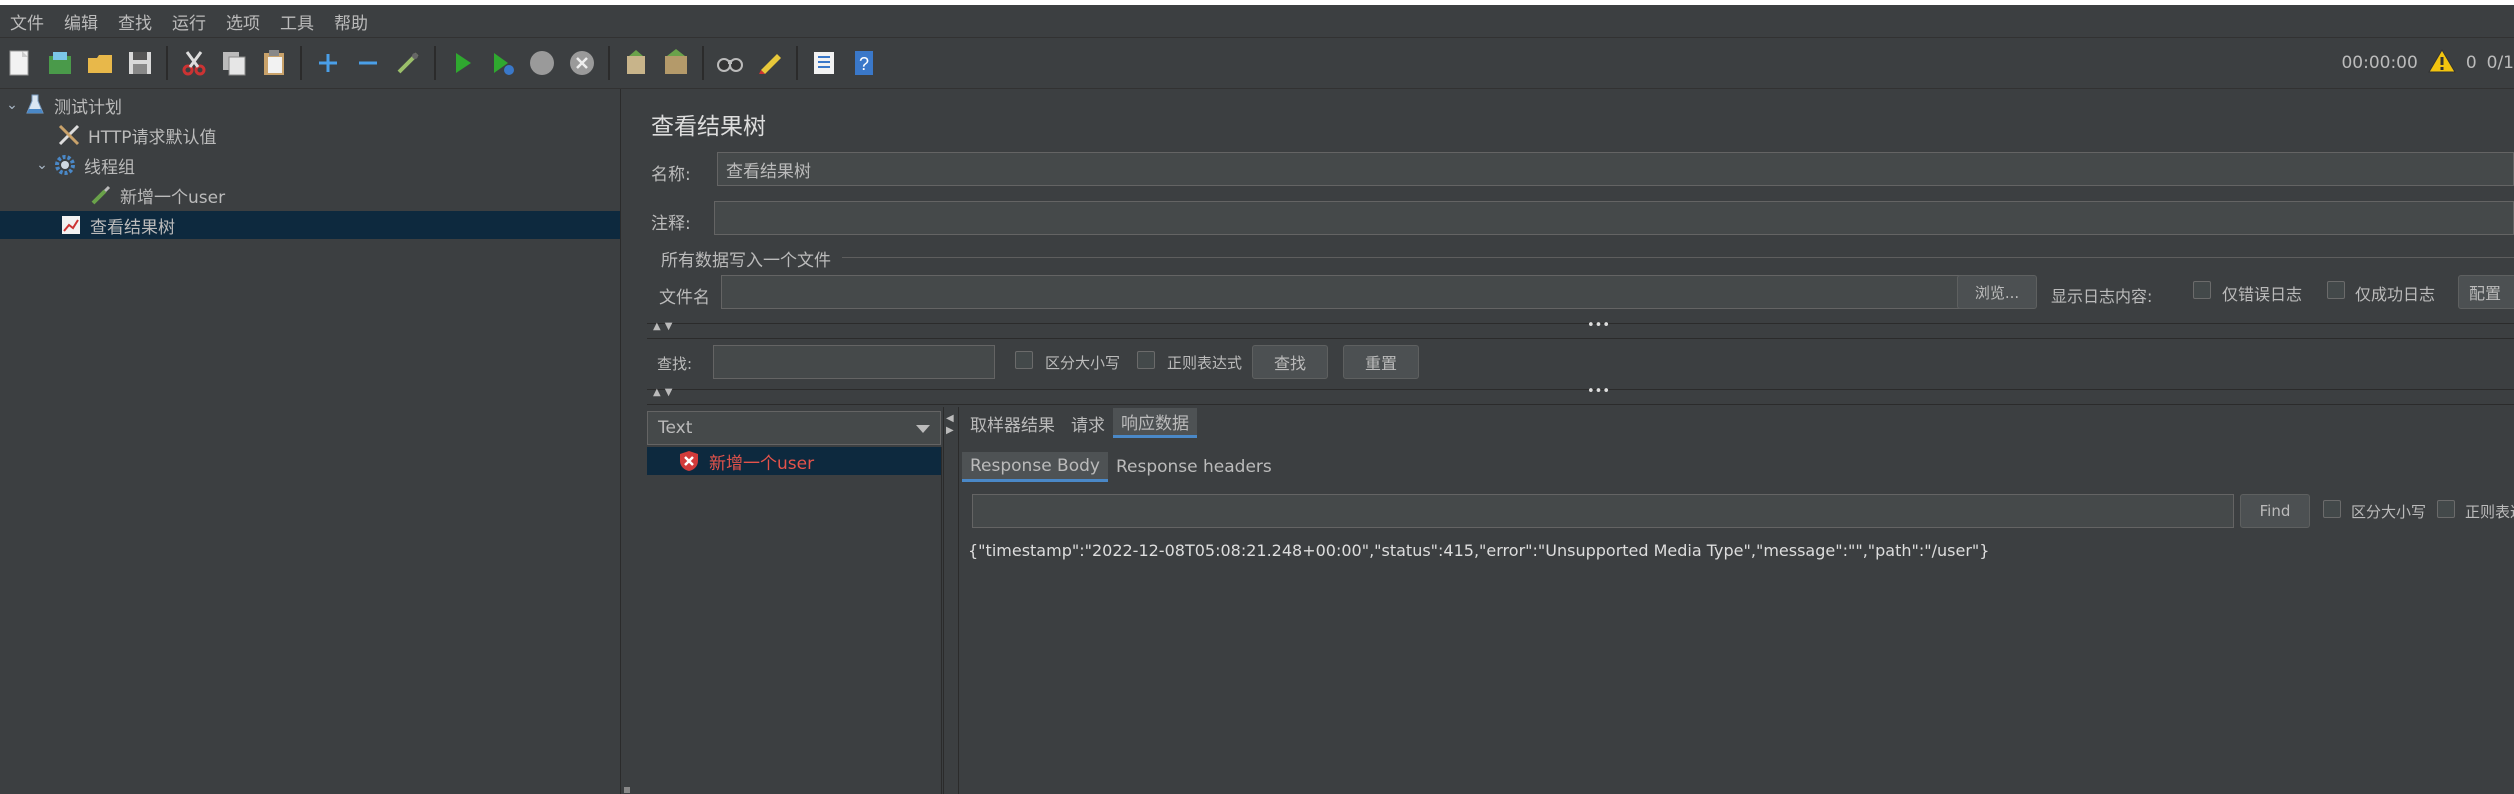 This screenshot has height=794, width=2514. What do you see at coordinates (1024, 360) in the screenshot?
I see `search-case-checkbox` at bounding box center [1024, 360].